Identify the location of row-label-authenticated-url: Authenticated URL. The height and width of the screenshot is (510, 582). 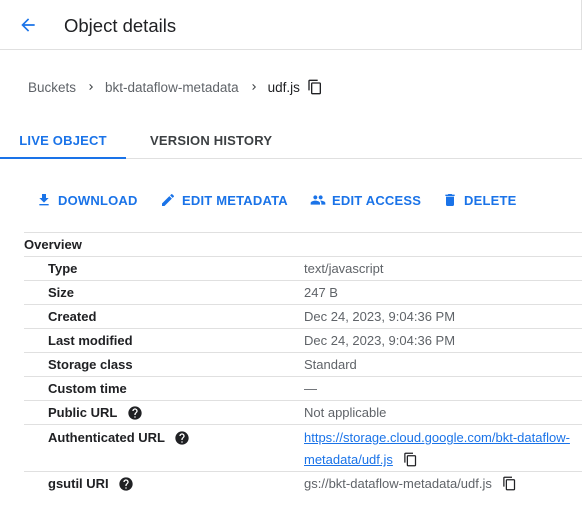
(164, 448).